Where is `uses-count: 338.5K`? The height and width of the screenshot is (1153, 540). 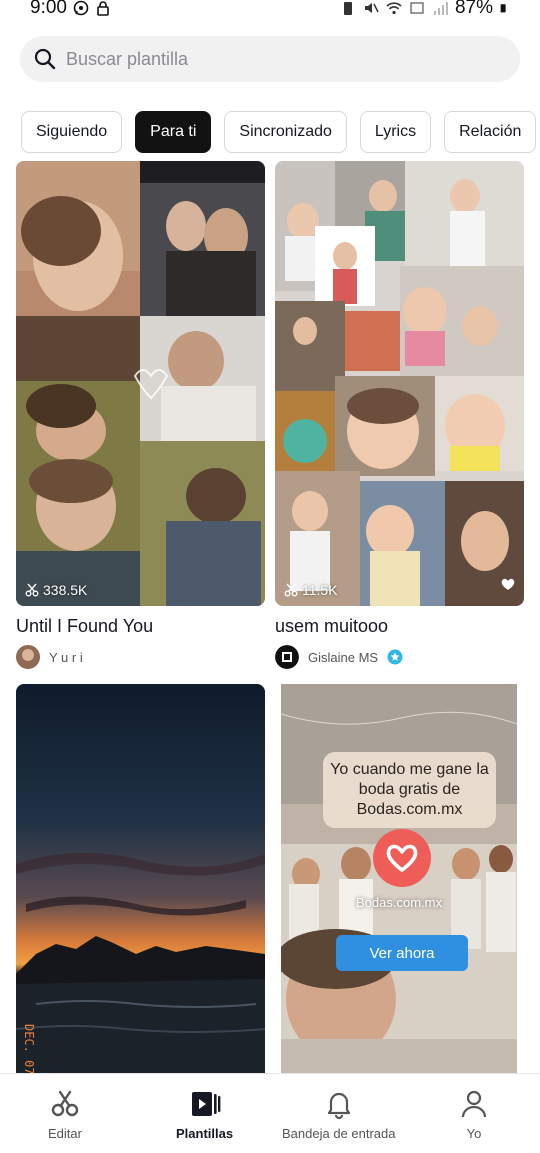 uses-count: 338.5K is located at coordinates (56, 590).